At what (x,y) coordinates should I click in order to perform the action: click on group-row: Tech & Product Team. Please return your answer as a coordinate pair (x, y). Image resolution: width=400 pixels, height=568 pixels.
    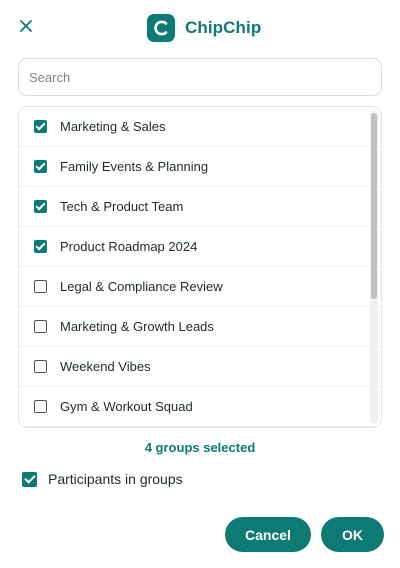
    Looking at the image, I should click on (200, 207).